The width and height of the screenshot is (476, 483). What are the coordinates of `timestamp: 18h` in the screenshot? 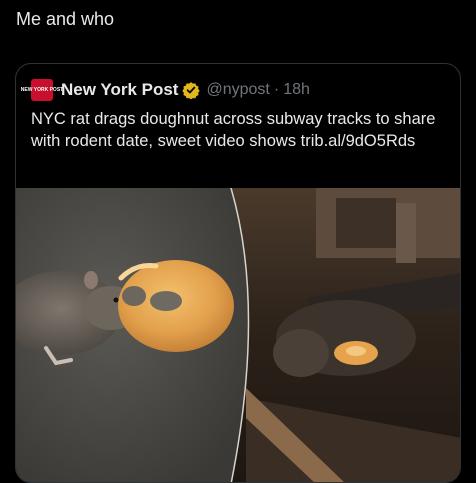 It's located at (296, 90).